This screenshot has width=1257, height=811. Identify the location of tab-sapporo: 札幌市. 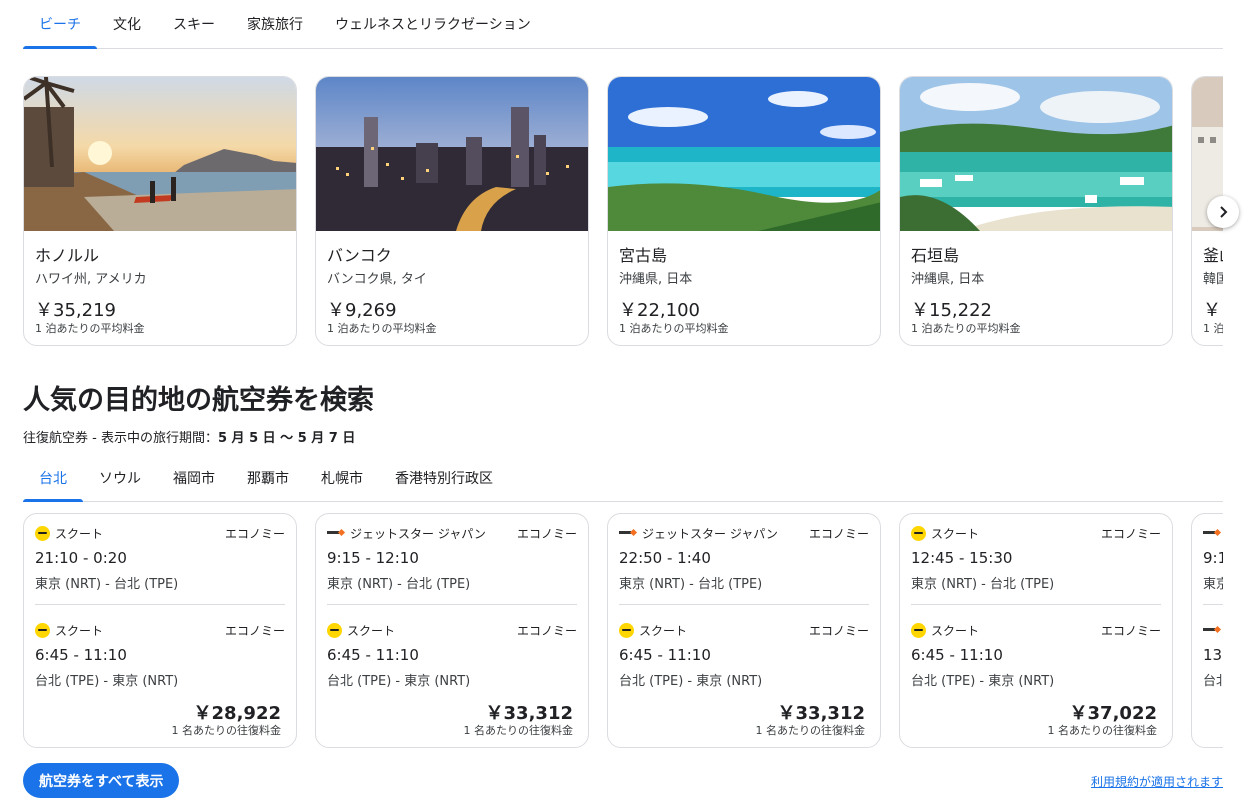
(342, 479).